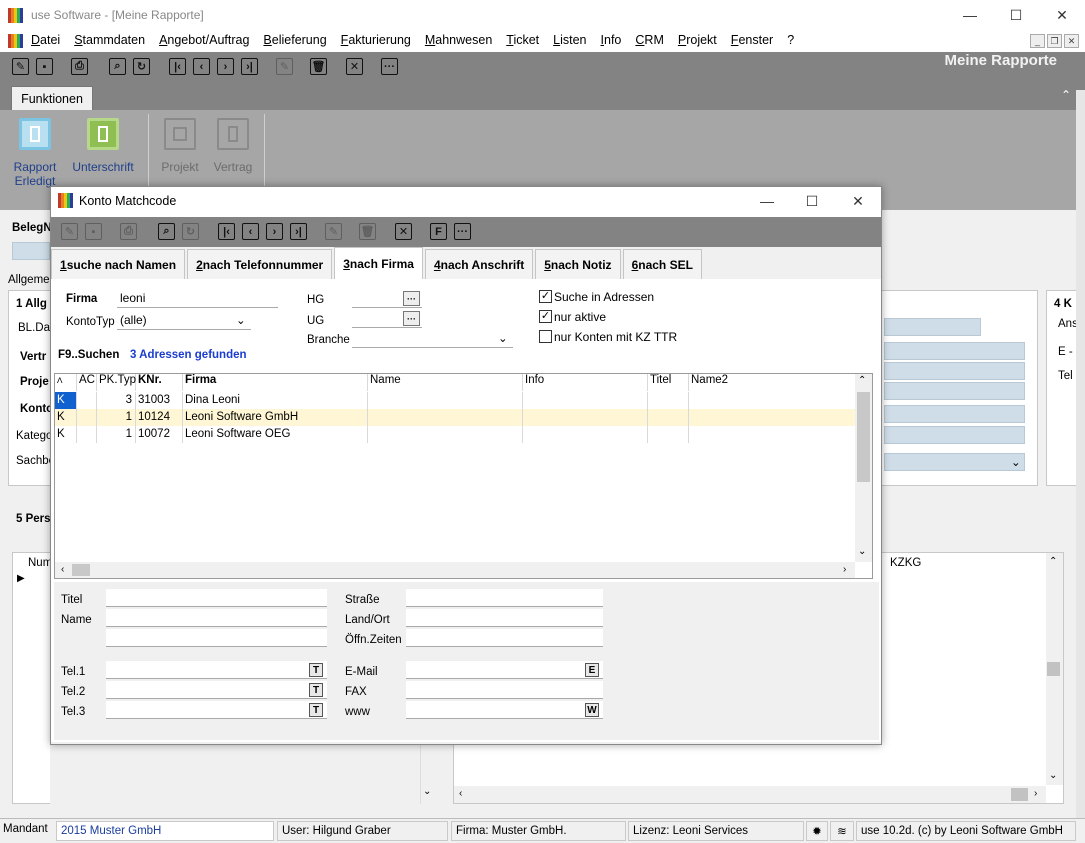 This screenshot has width=1085, height=843. What do you see at coordinates (284, 66) in the screenshot?
I see `pen-icon: ✎` at bounding box center [284, 66].